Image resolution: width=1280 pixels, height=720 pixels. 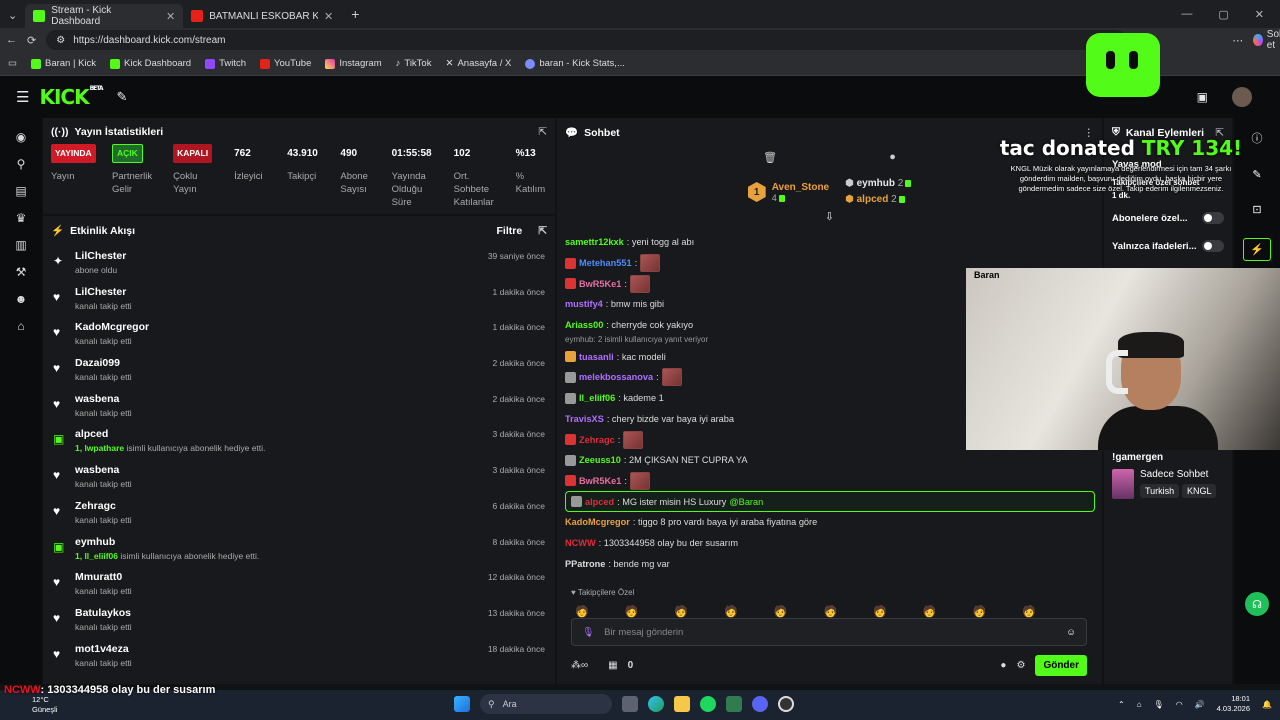 I want to click on activity-item: ♥ Dazai099 kanalı takip etti 2 dakika önce, so click(x=299, y=370).